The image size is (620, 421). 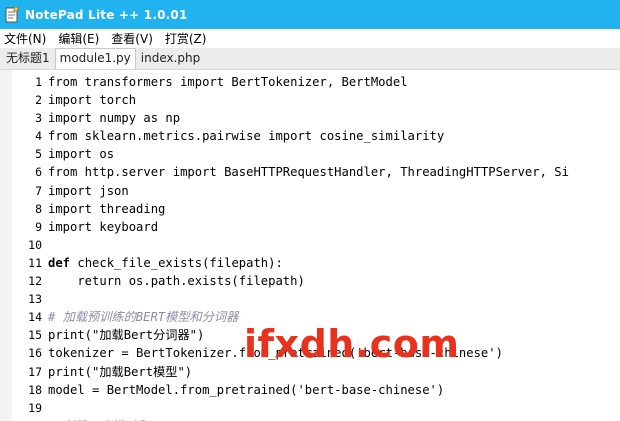 What do you see at coordinates (35, 299) in the screenshot?
I see `line-number: 13` at bounding box center [35, 299].